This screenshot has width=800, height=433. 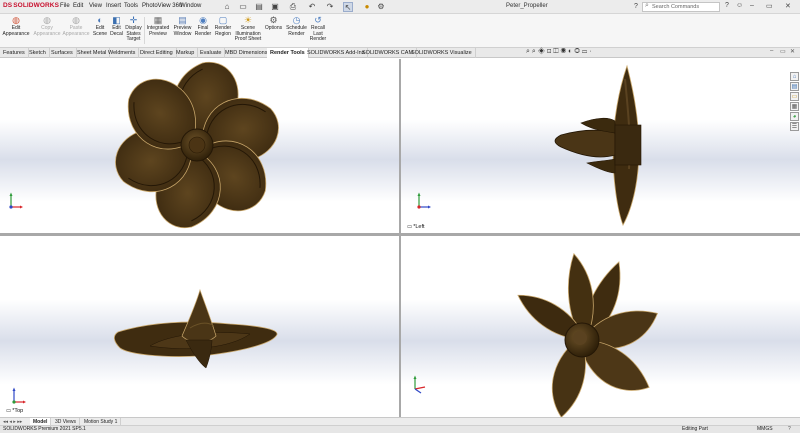 I want to click on task-pane-tabs: ⌂ ▤ ▭ ▦ ◕ ☰, so click(x=794, y=107).